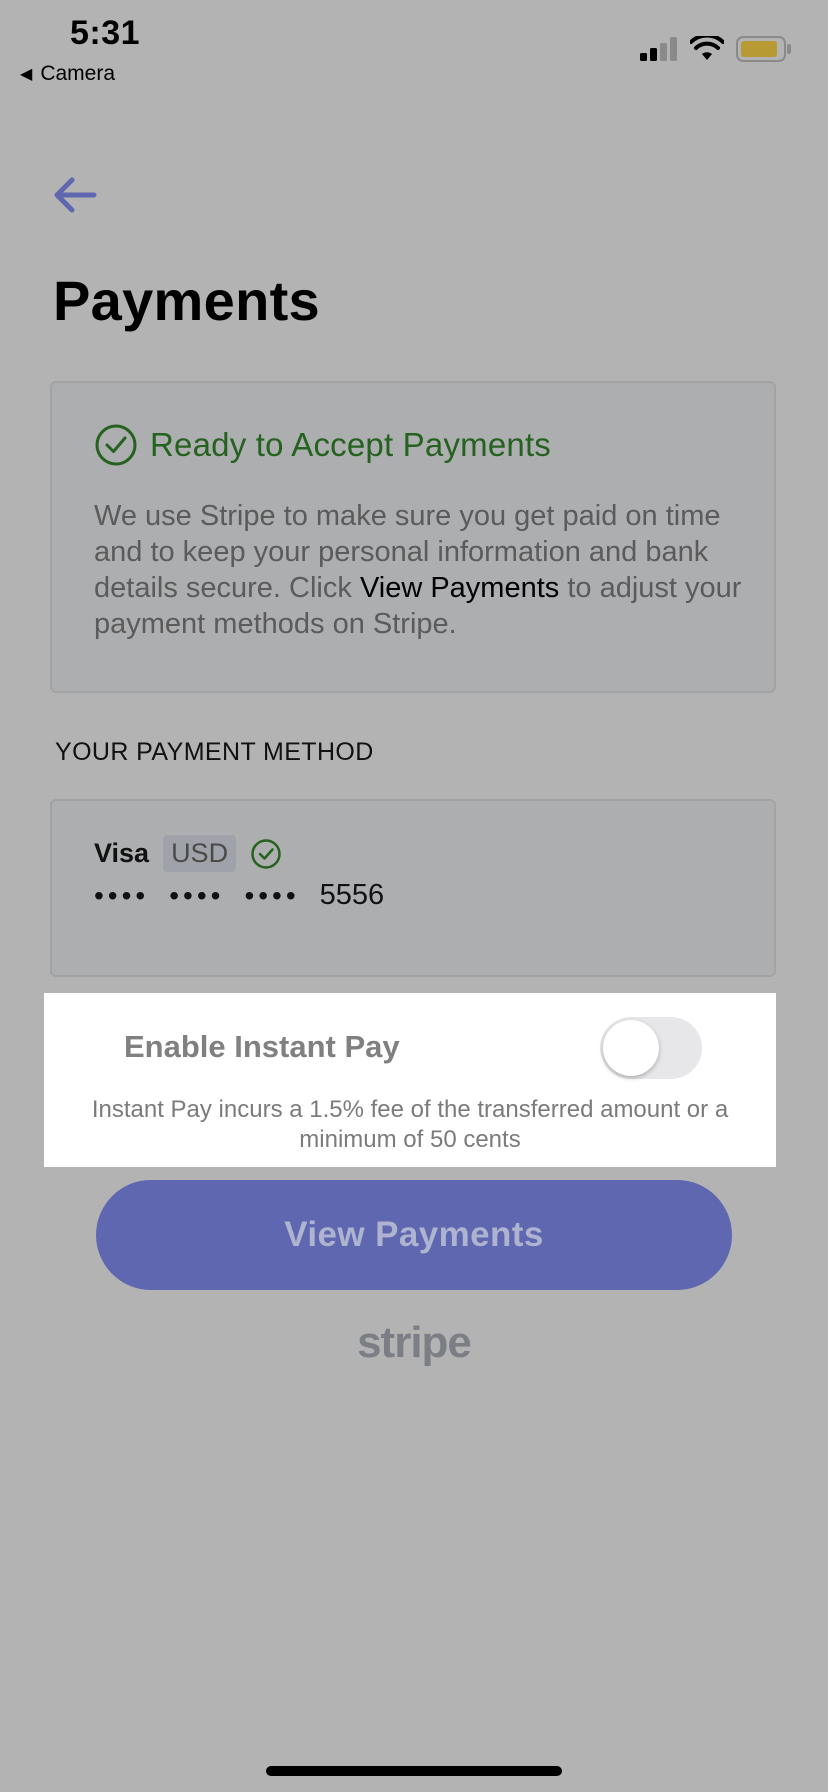 This screenshot has width=828, height=1792. I want to click on wifi-icon, so click(707, 48).